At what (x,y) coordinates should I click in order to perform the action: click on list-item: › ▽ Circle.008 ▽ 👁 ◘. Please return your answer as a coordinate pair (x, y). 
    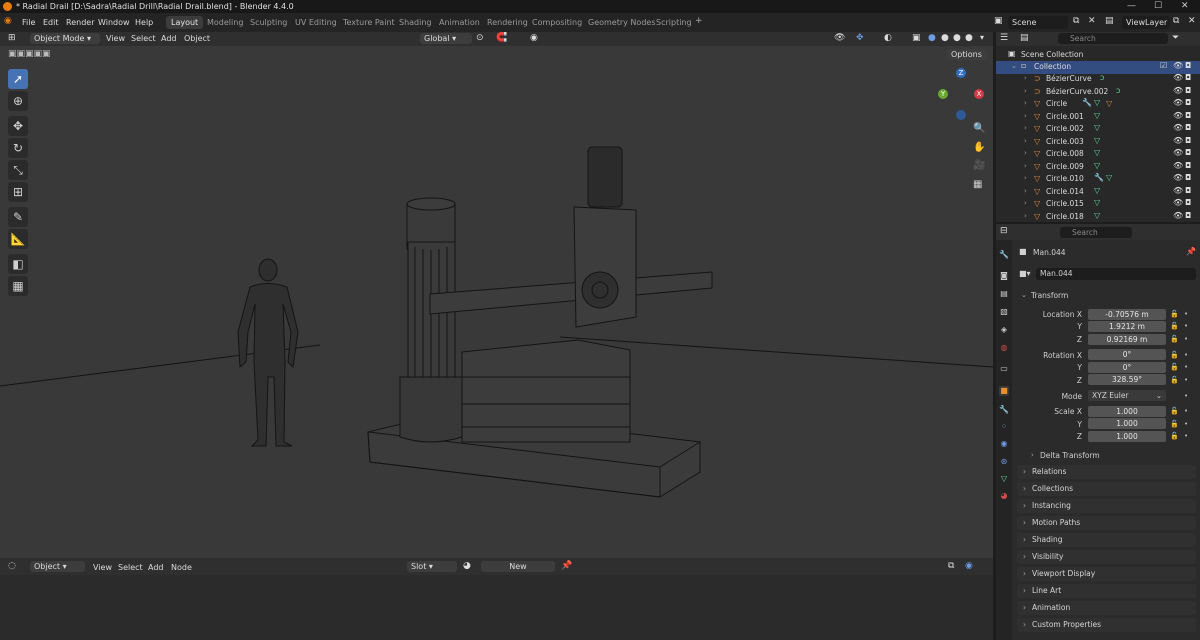
    Looking at the image, I should click on (1098, 154).